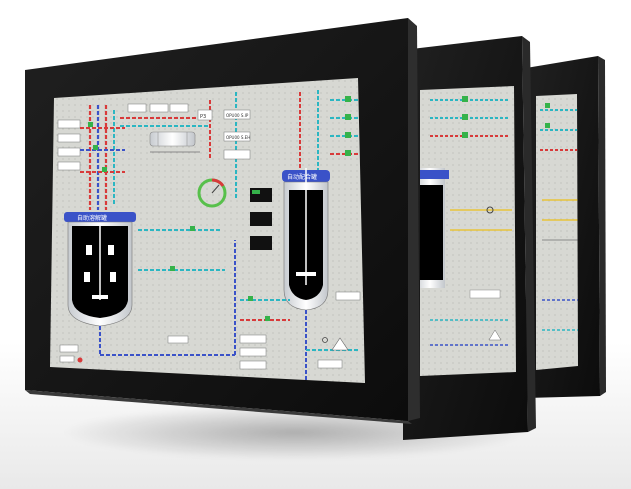 This screenshot has width=631, height=489. What do you see at coordinates (100, 269) in the screenshot?
I see `left-dissolving-tank: 自助溶解罐` at bounding box center [100, 269].